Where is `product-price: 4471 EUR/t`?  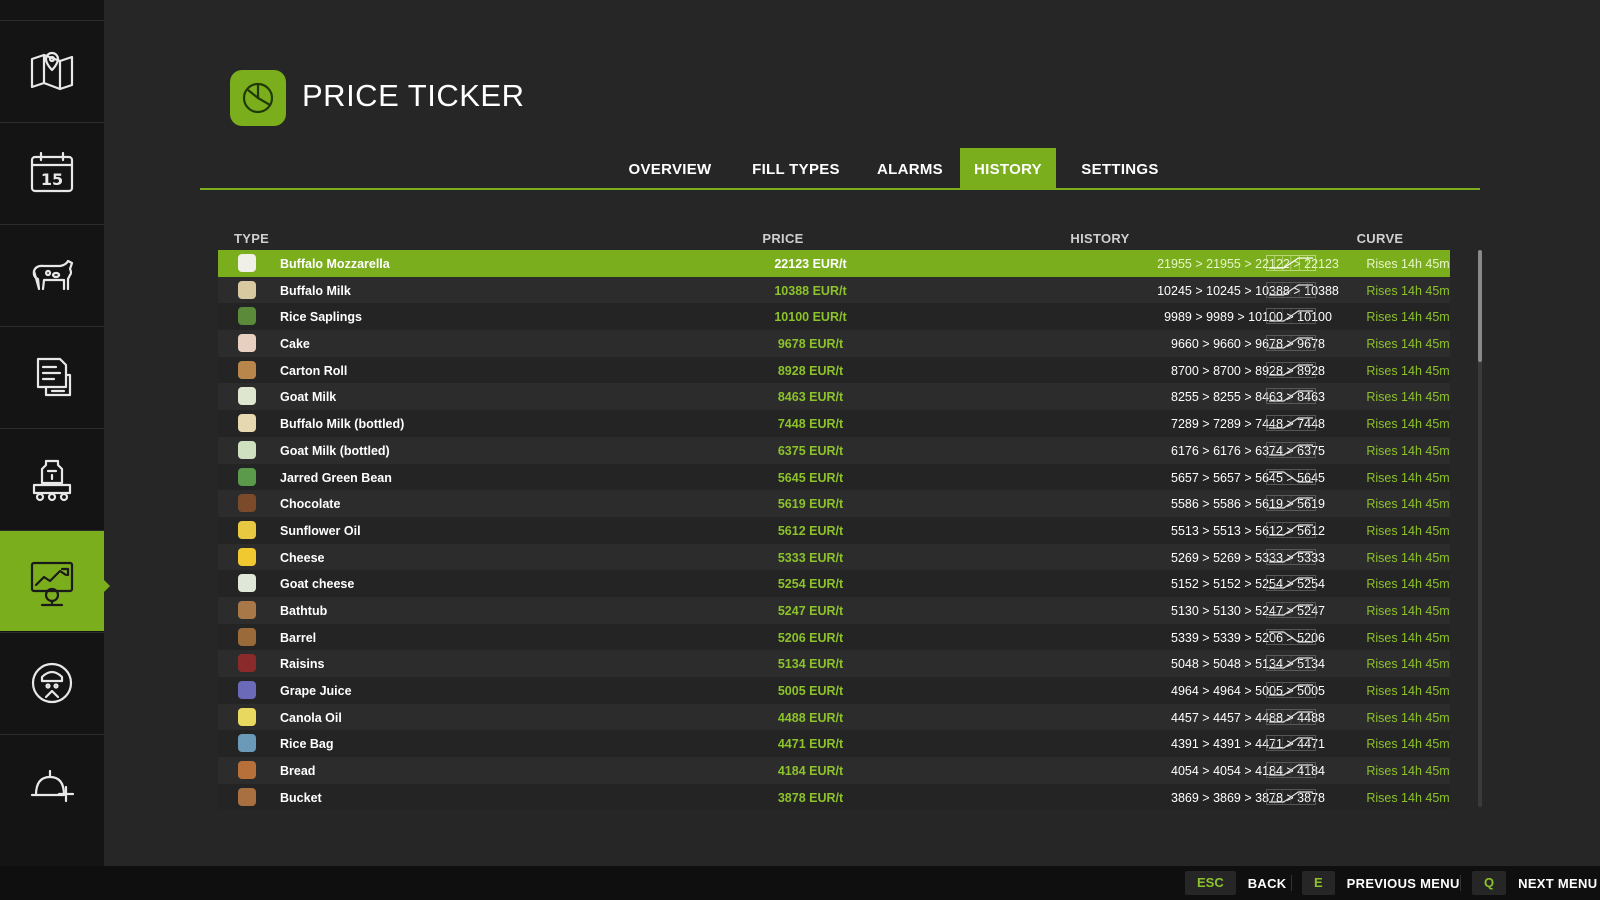 product-price: 4471 EUR/t is located at coordinates (810, 744).